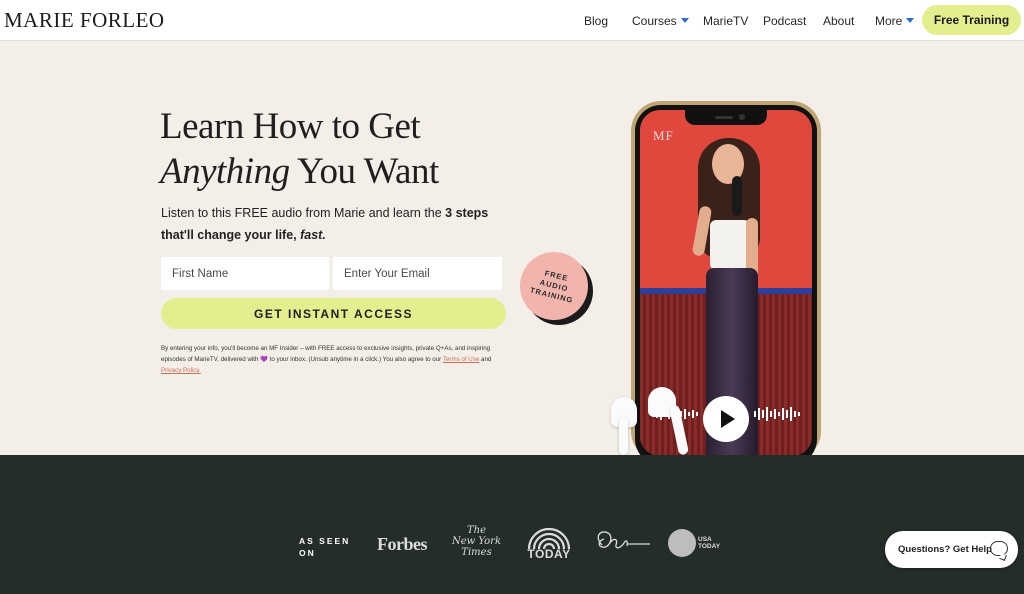  I want to click on chat-bubble-icon, so click(999, 548).